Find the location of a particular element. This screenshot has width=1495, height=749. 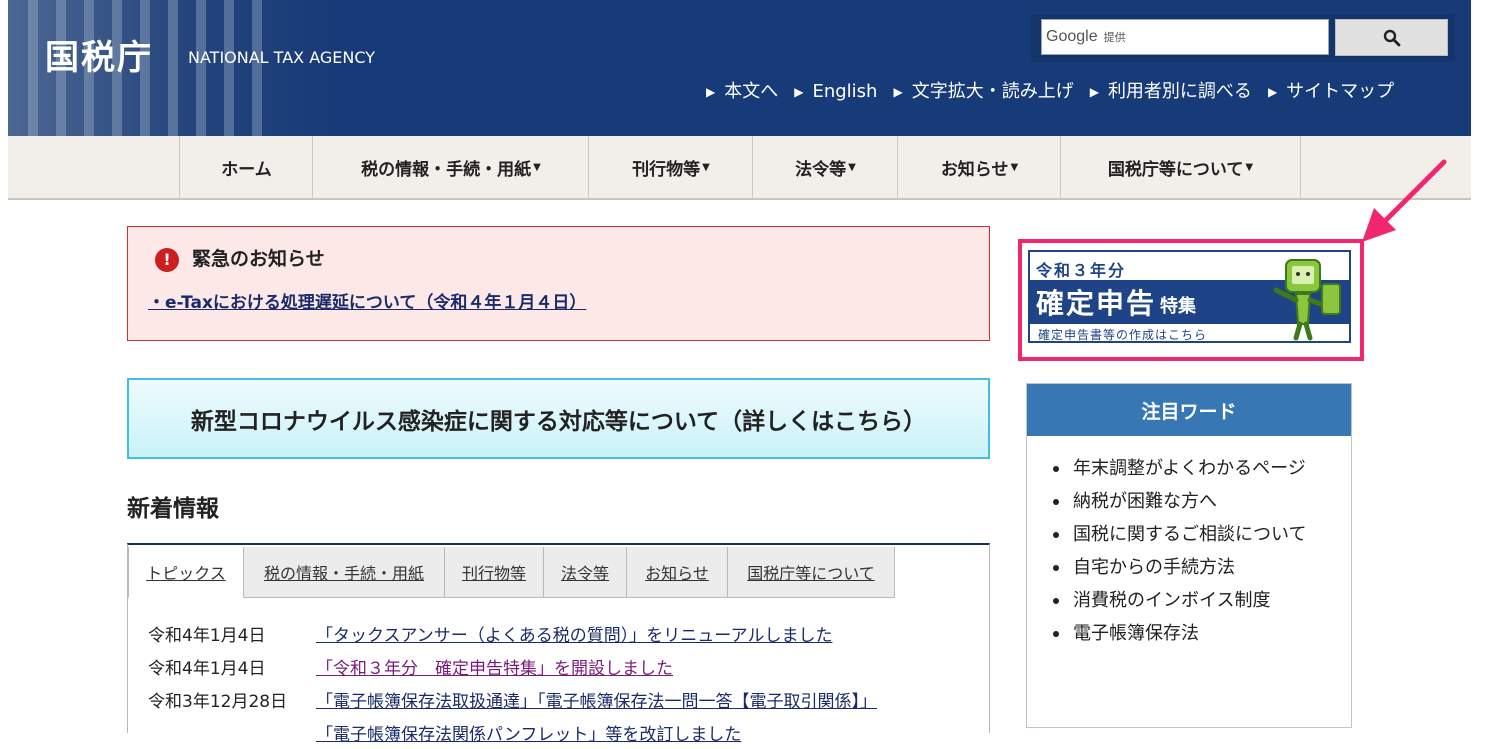

news-title-link: 「令和３年分 確定申告特集」を開設しました is located at coordinates (494, 666).